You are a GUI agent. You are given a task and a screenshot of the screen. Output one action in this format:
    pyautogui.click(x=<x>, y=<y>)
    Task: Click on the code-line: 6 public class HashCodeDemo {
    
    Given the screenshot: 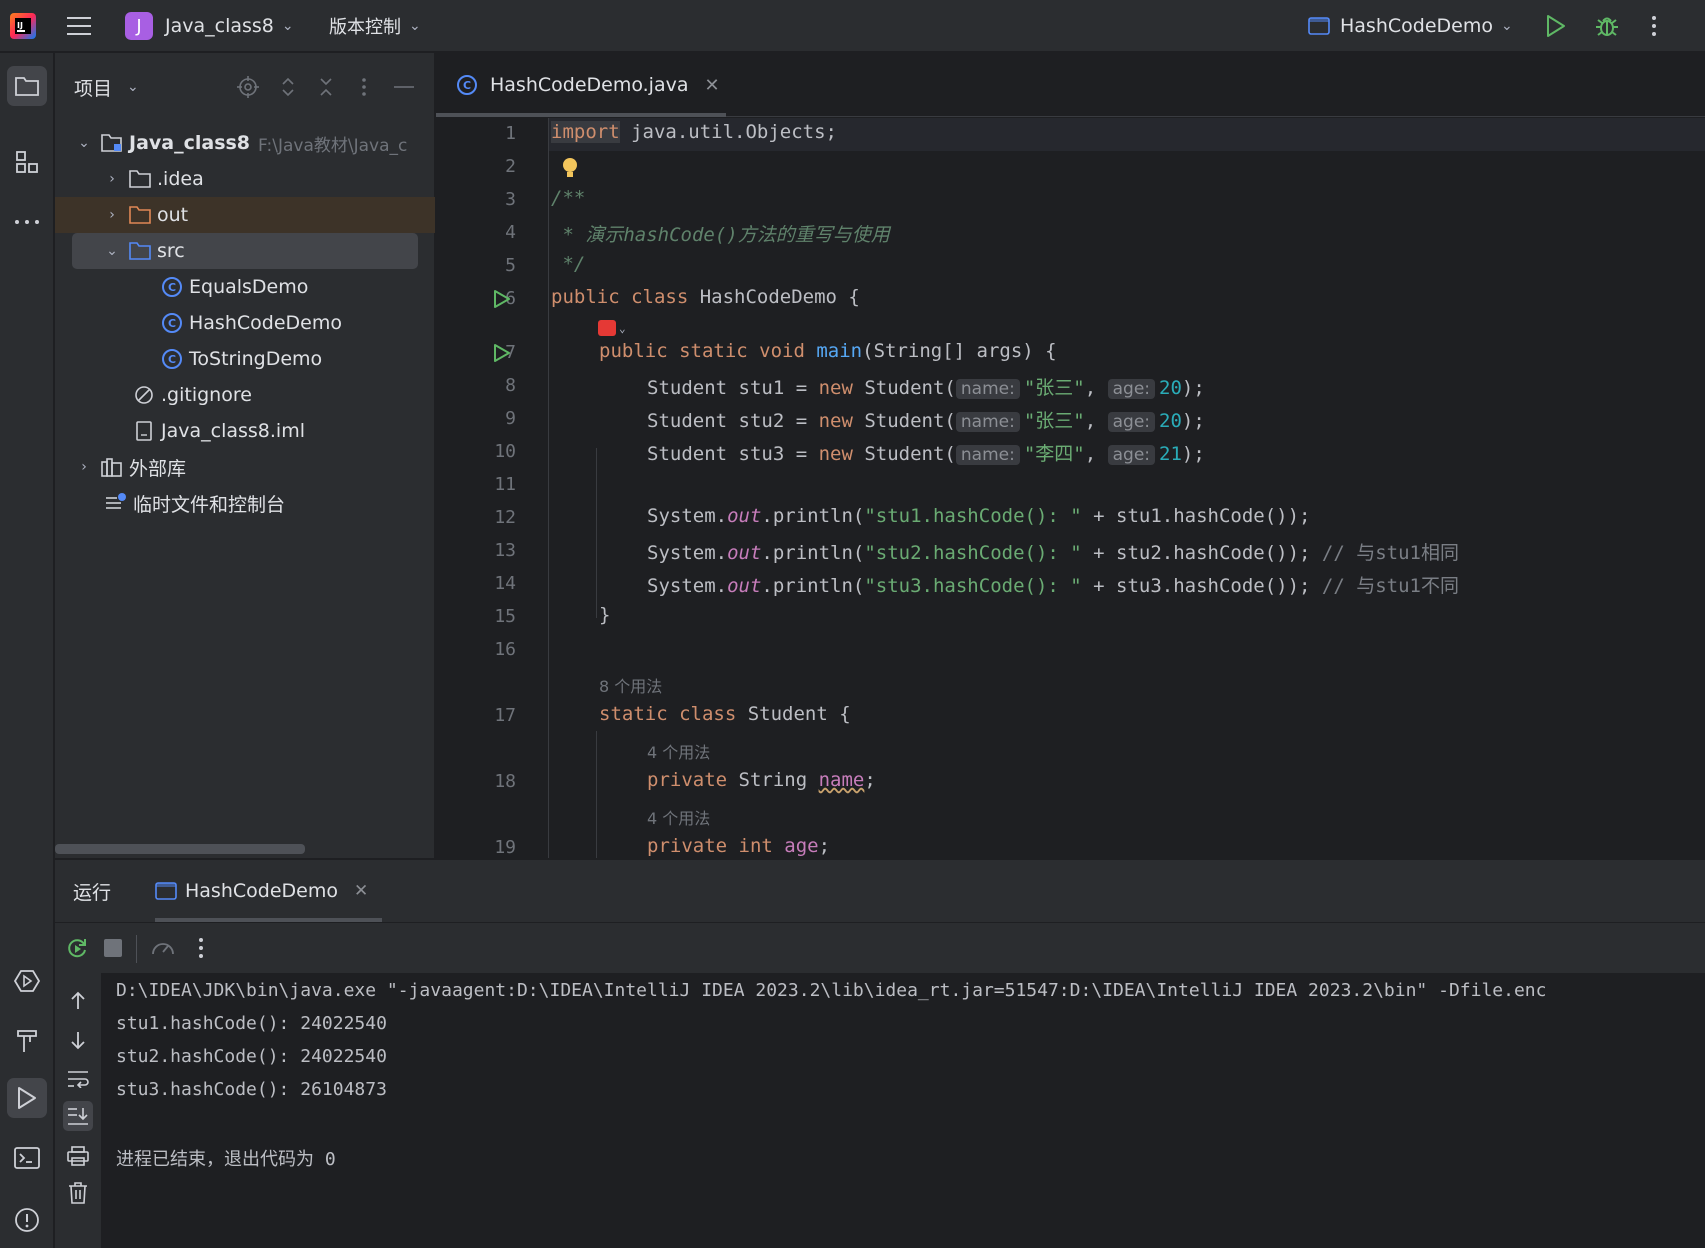 What is the action you would take?
    pyautogui.click(x=1070, y=299)
    